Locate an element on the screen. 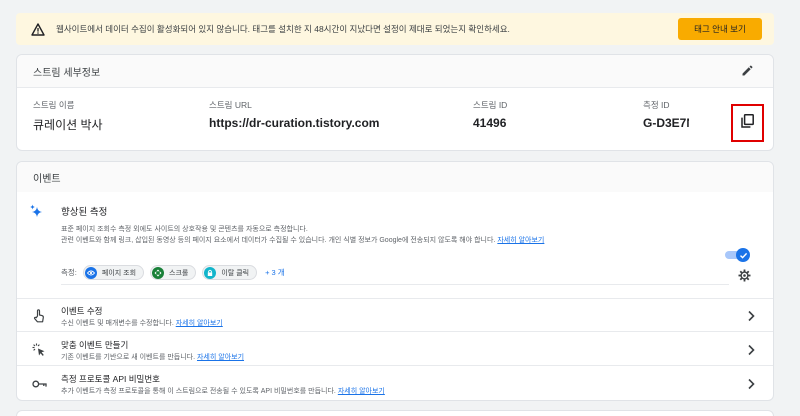 The width and height of the screenshot is (800, 416). gear-icon is located at coordinates (744, 275).